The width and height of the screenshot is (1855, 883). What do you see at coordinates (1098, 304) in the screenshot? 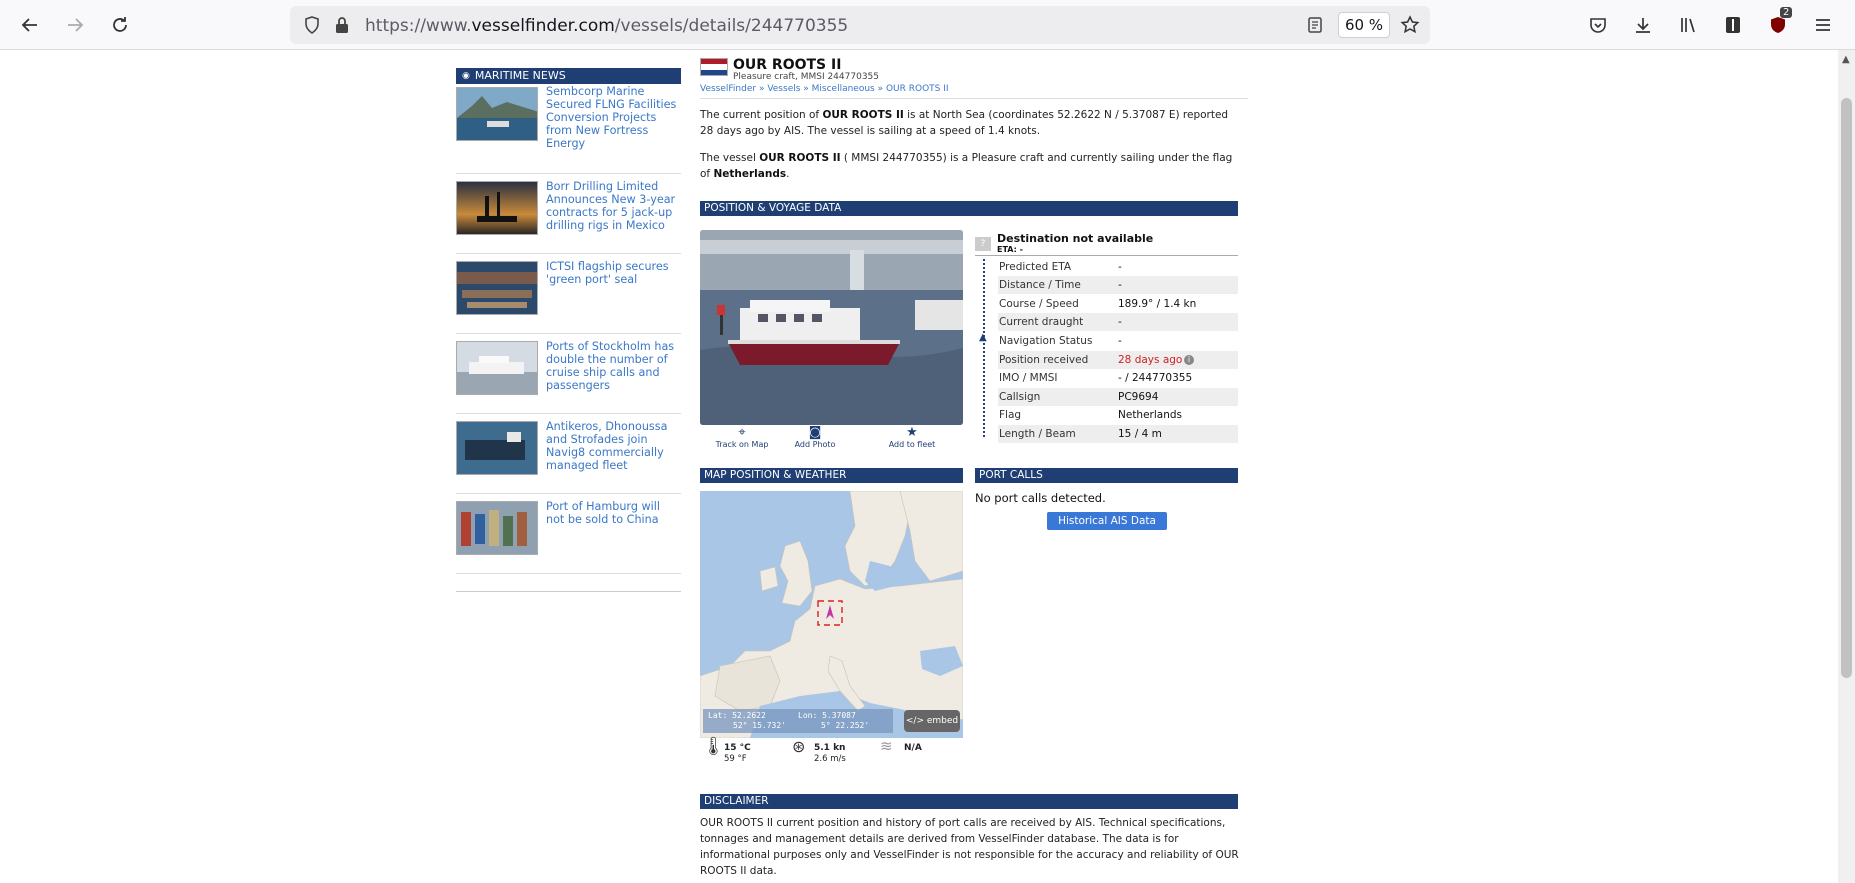
I see `row-course-speed: Course / Speed 189.9° / 1.4 kn` at bounding box center [1098, 304].